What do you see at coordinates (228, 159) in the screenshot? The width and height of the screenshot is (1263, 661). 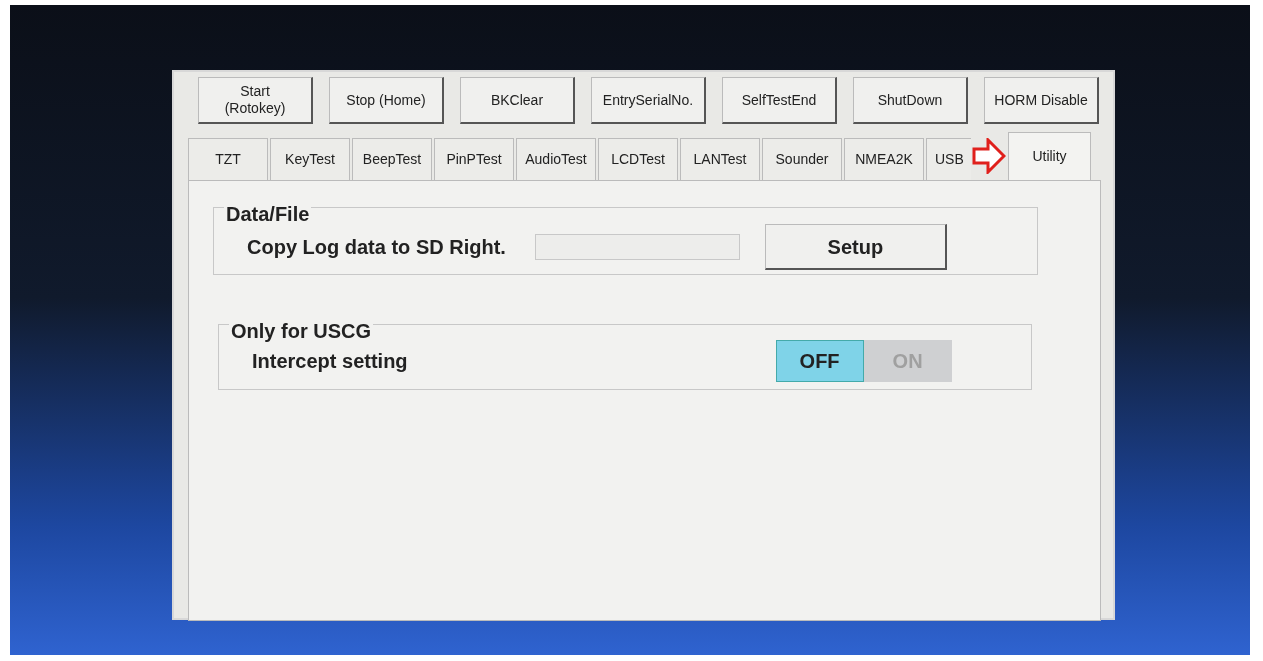 I see `tab: TZT` at bounding box center [228, 159].